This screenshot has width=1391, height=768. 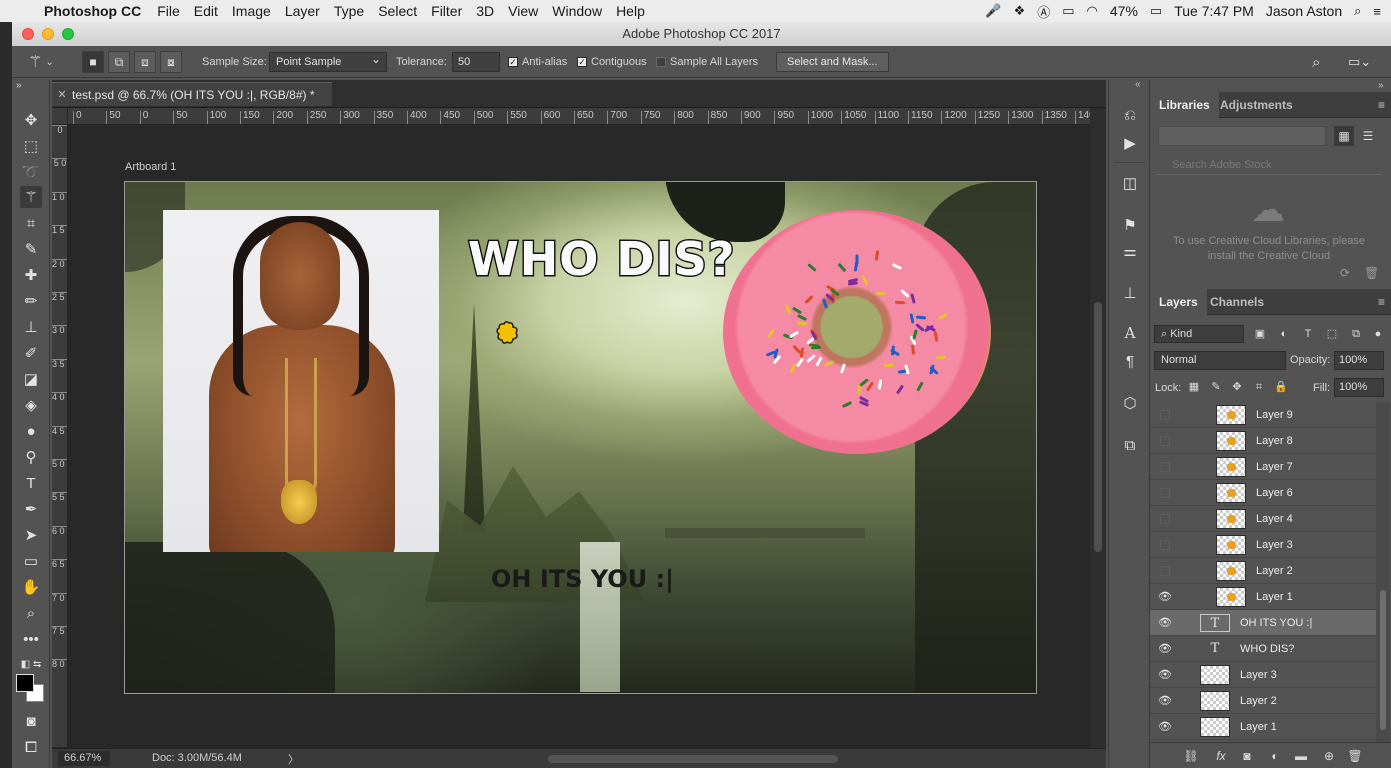 I want to click on layer-row: Layer 9, so click(x=1263, y=415).